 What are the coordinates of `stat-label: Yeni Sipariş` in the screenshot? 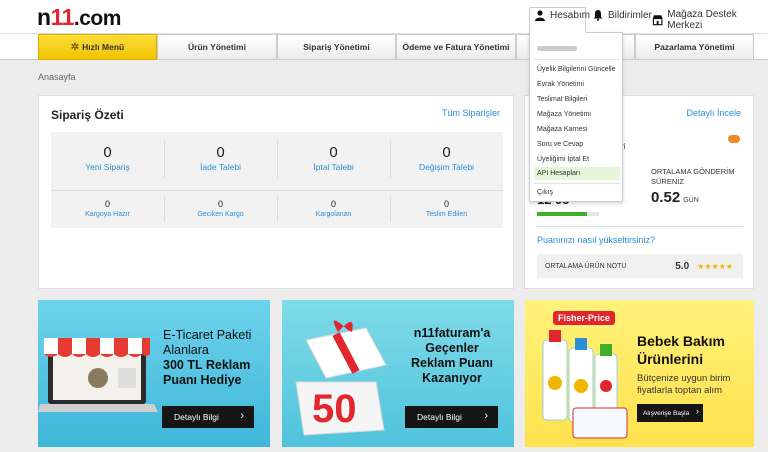 It's located at (107, 167).